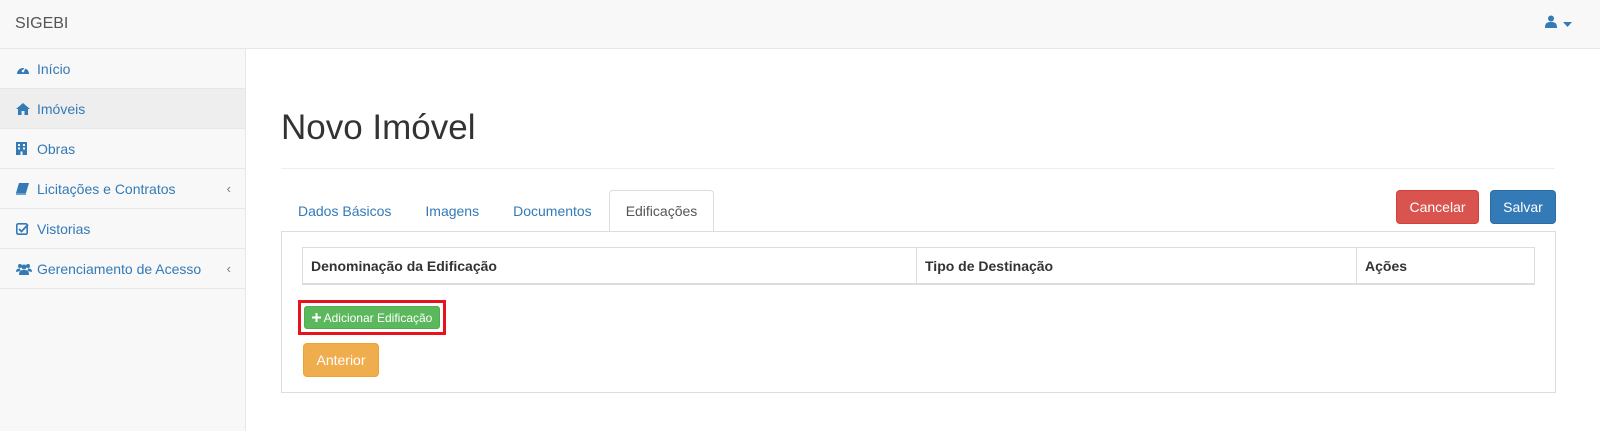  What do you see at coordinates (56, 148) in the screenshot?
I see `sidebar-item-label: Obras` at bounding box center [56, 148].